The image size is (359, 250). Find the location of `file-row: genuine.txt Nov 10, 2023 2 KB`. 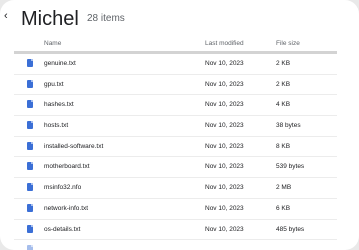

file-row: genuine.txt Nov 10, 2023 2 KB is located at coordinates (175, 64).